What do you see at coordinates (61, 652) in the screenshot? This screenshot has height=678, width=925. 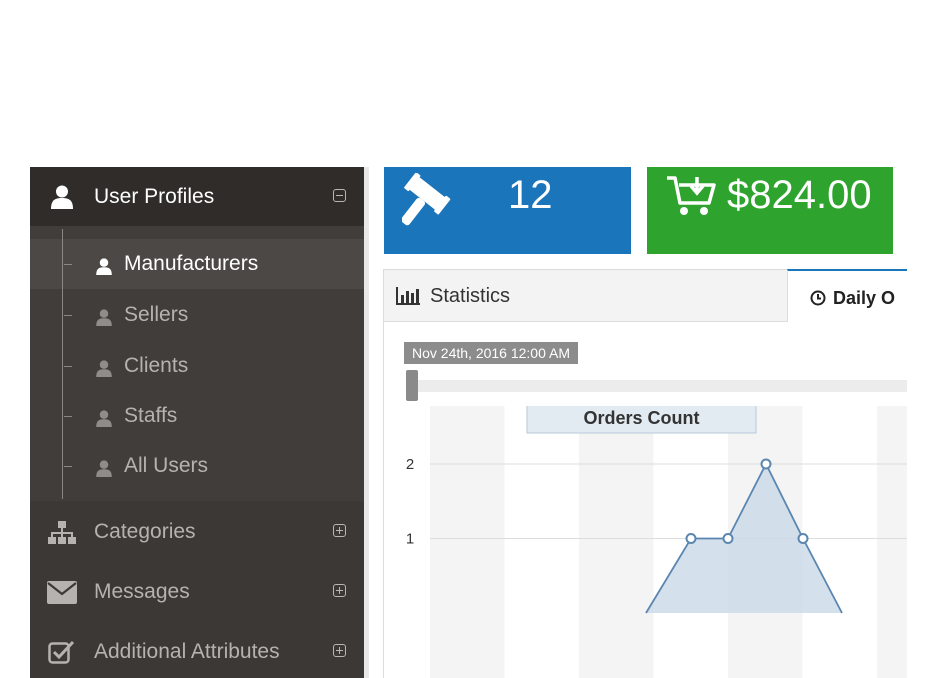 I see `checkbox-icon` at bounding box center [61, 652].